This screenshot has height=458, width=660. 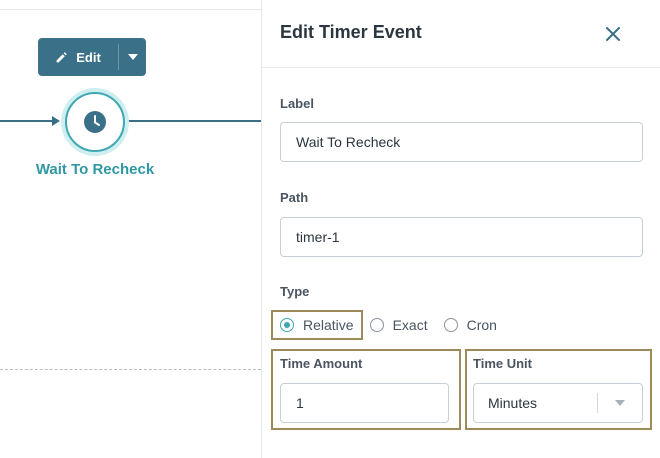 What do you see at coordinates (461, 67) in the screenshot?
I see `panel-header-divider` at bounding box center [461, 67].